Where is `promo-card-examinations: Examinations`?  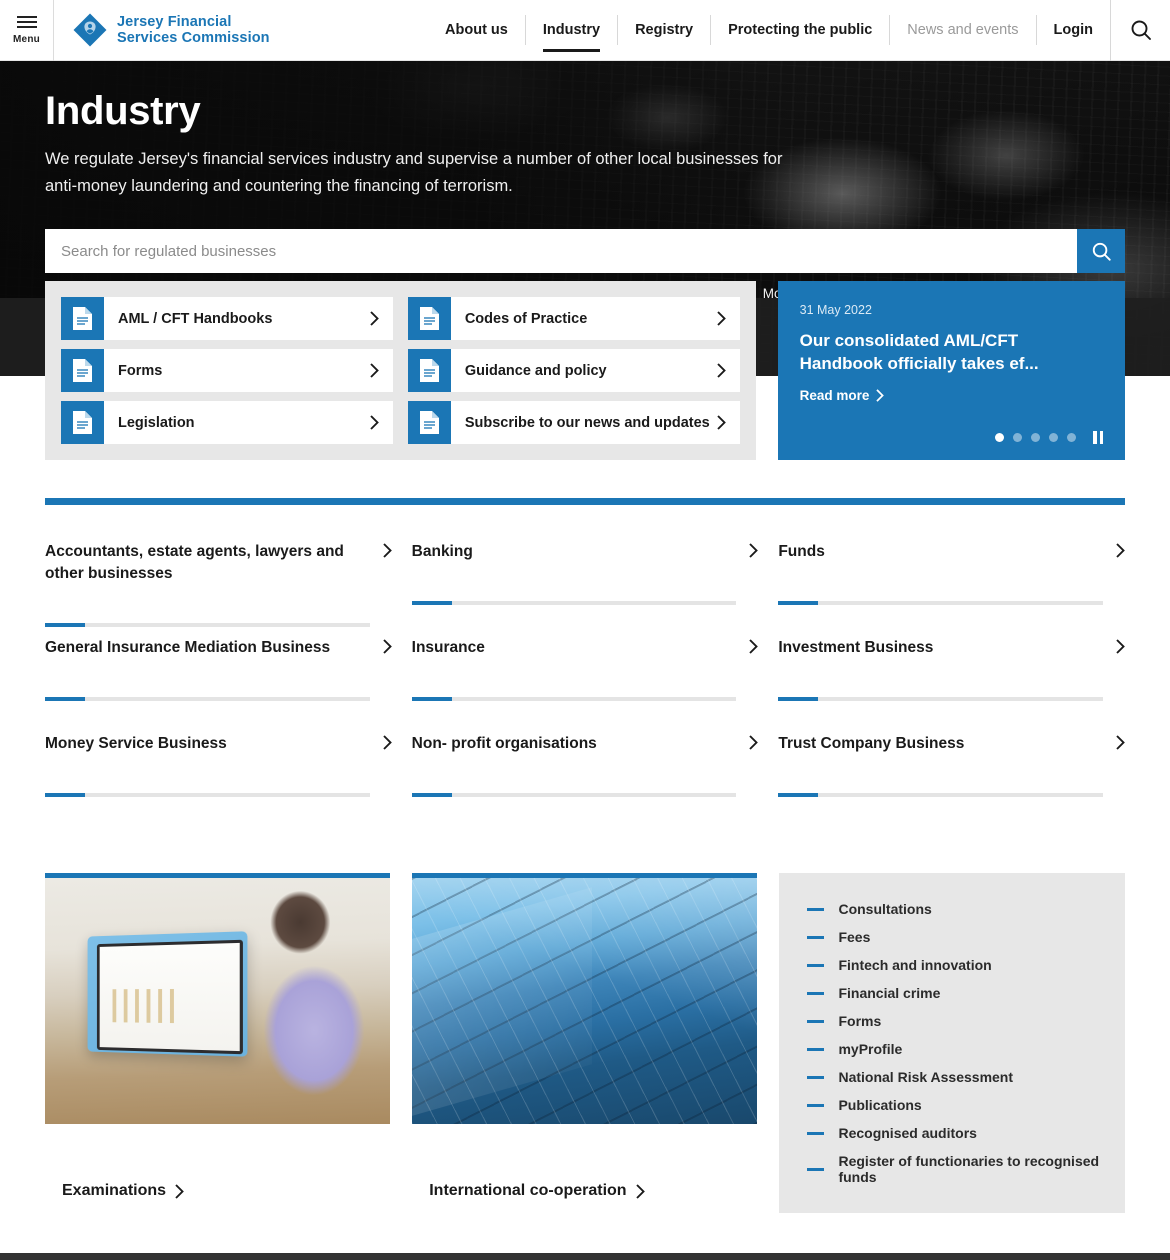
promo-card-examinations: Examinations is located at coordinates (218, 1043).